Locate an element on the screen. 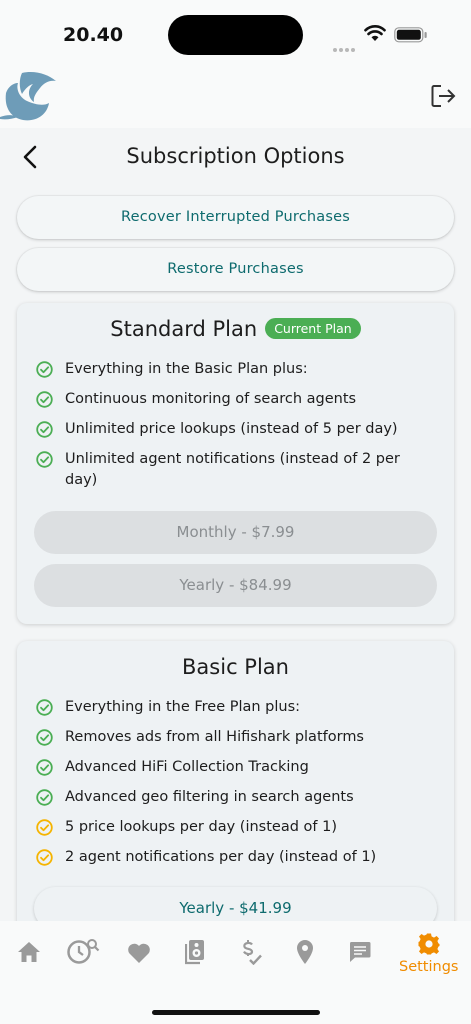  feature-item: 5 price lookups per day (instead of 1) is located at coordinates (236, 827).